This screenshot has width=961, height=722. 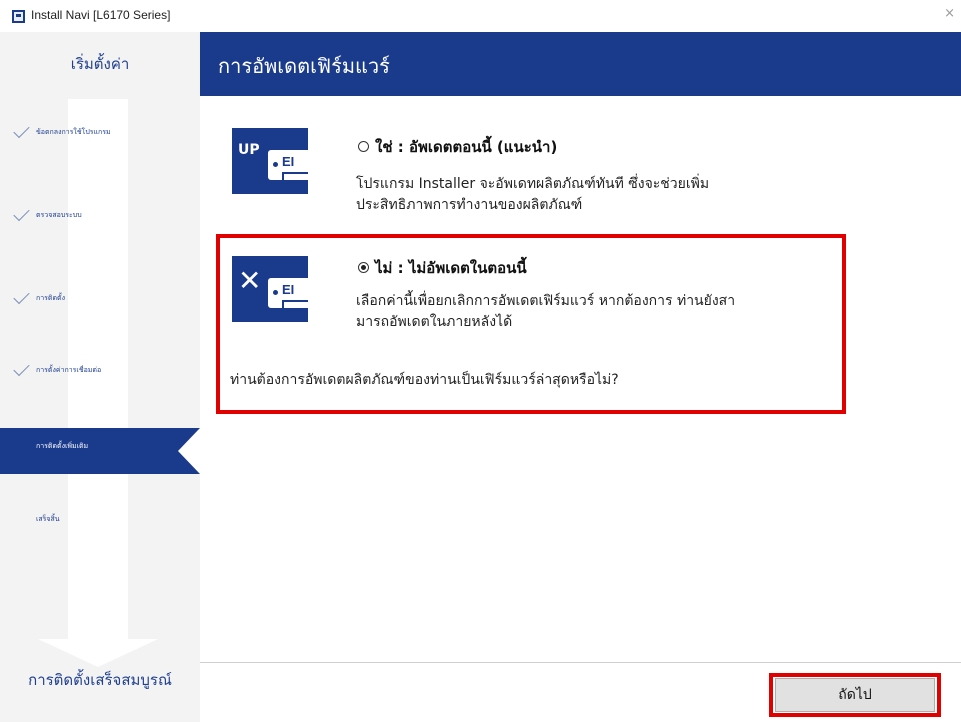 I want to click on page-title: การอัพเดตเฟิร์มแวร์, so click(x=304, y=66).